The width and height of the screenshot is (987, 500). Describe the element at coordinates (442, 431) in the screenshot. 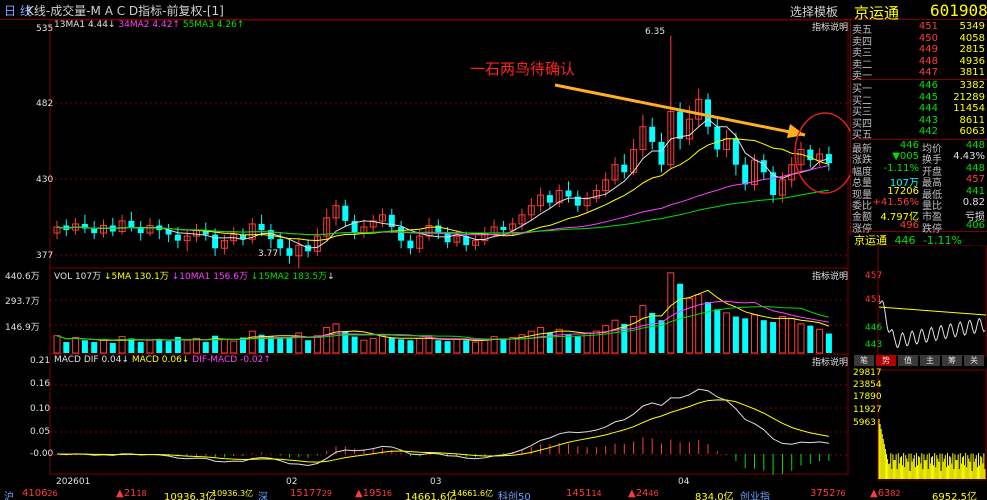

I see `macd-dea-line` at that location.